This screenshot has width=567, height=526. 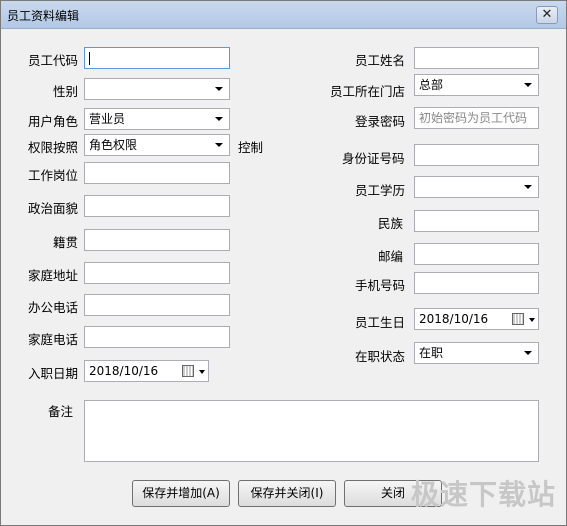 What do you see at coordinates (476, 353) in the screenshot?
I see `status-select: 在职` at bounding box center [476, 353].